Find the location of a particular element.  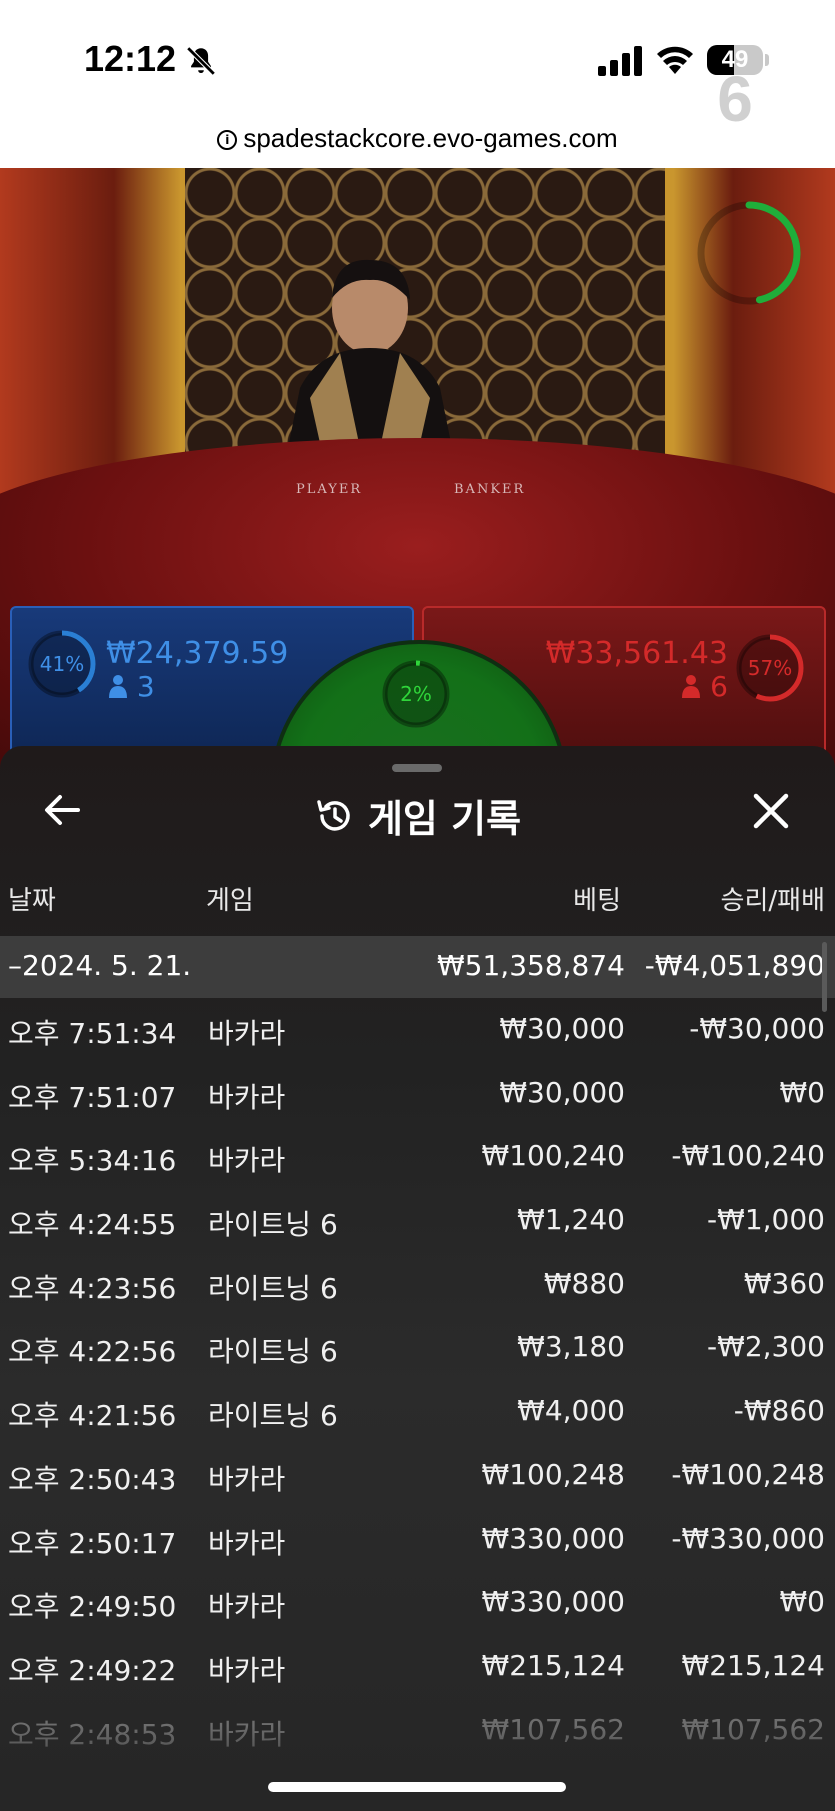

player-bettor-count: 3 is located at coordinates (145, 686).